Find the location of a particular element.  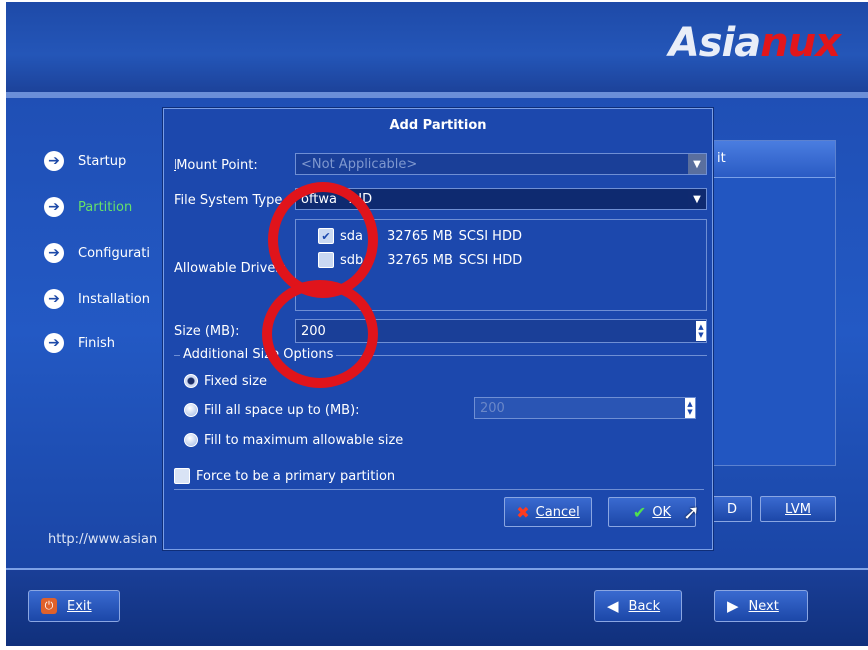

cancel-button: ✖ Cancel is located at coordinates (548, 512).